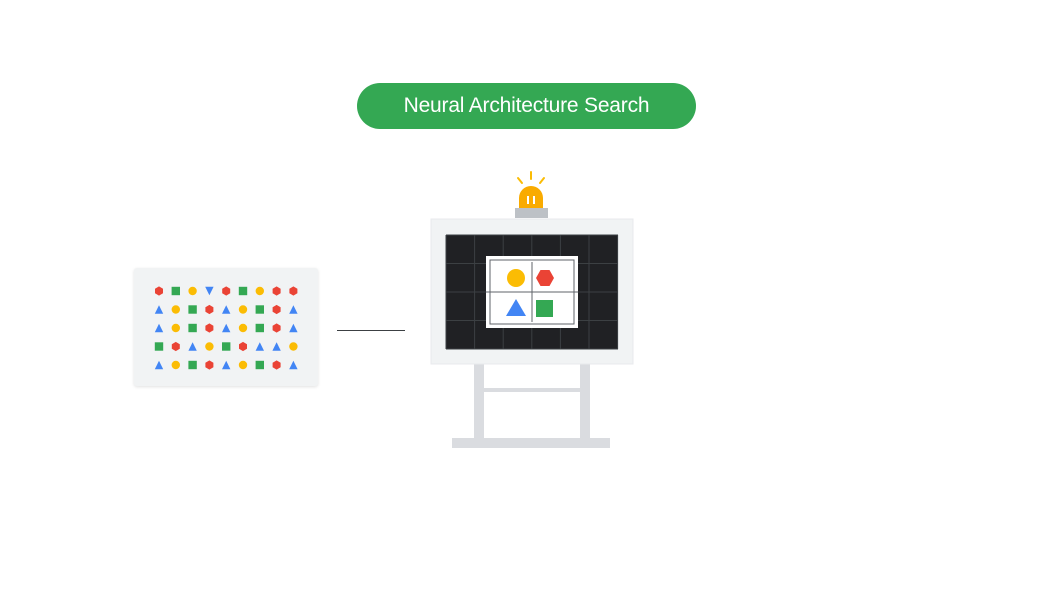 Image resolution: width=1042 pixels, height=590 pixels. What do you see at coordinates (531, 443) in the screenshot?
I see `easel-base` at bounding box center [531, 443].